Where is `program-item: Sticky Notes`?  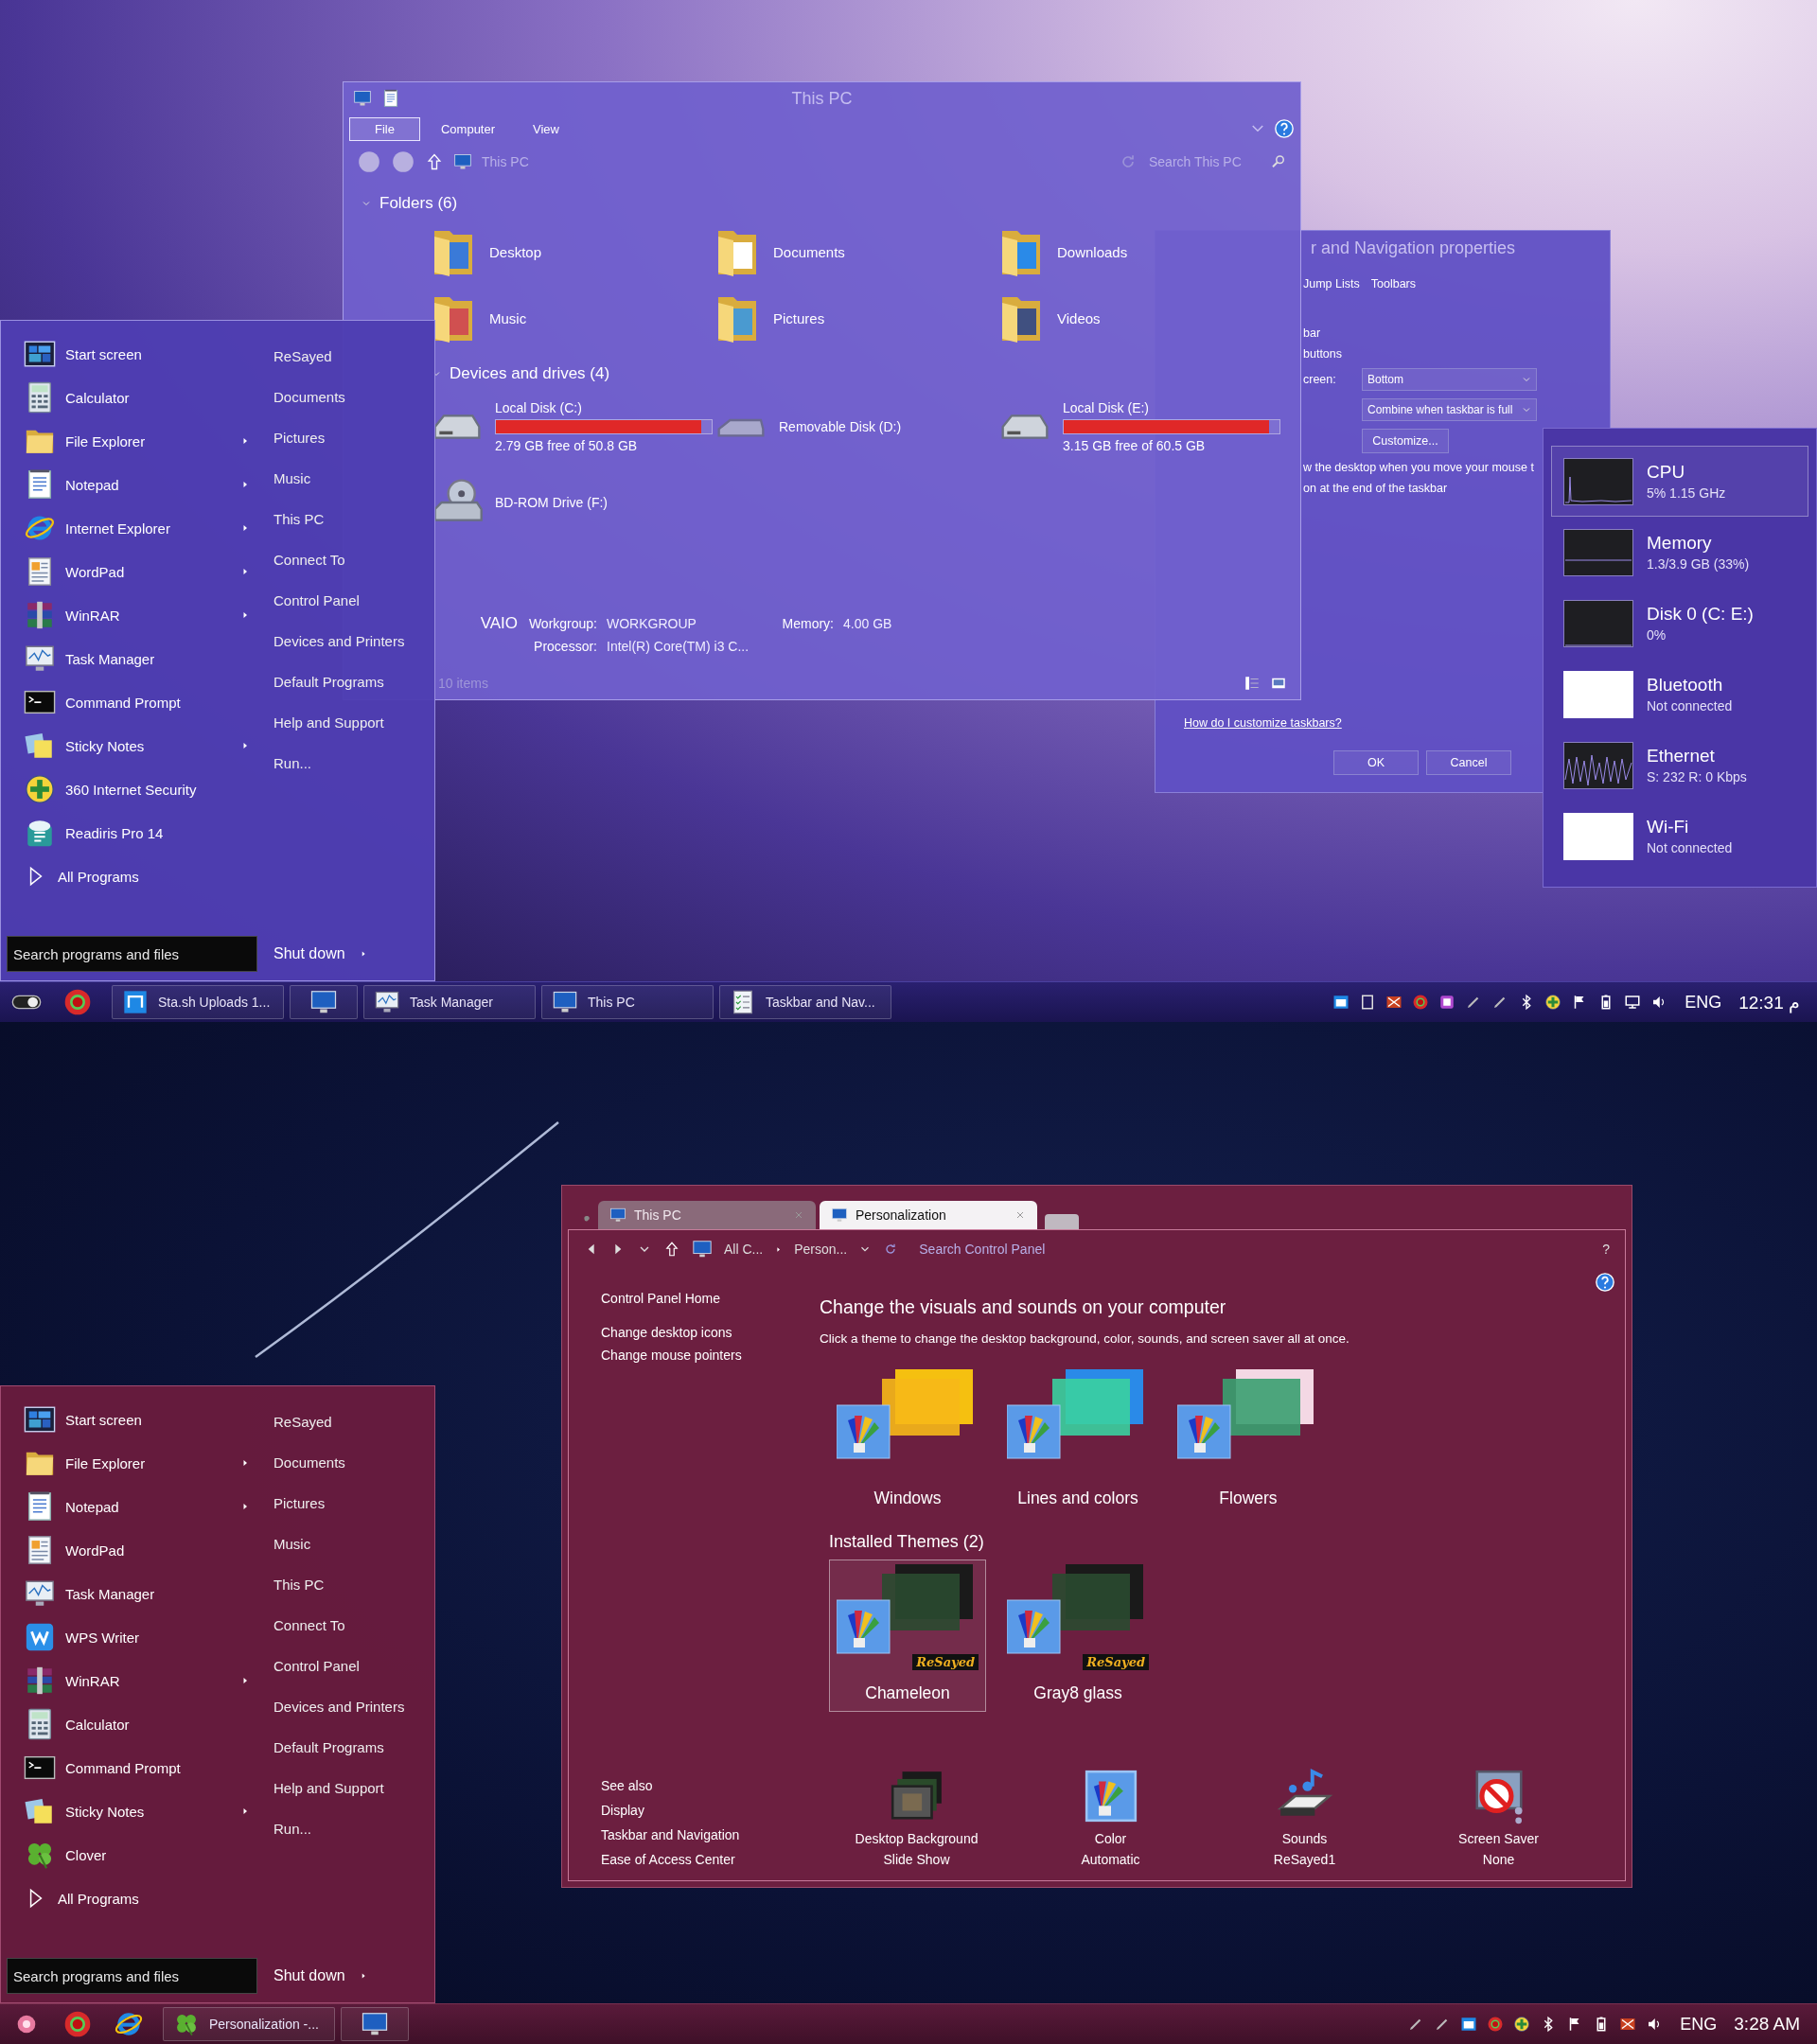 program-item: Sticky Notes is located at coordinates (147, 745).